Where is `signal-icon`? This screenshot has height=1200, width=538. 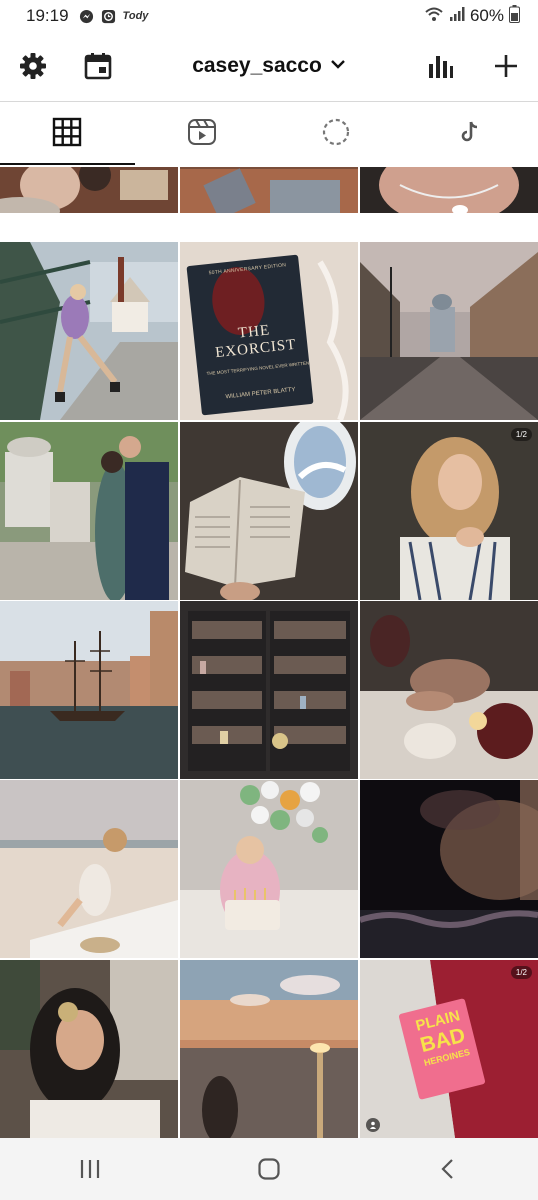
signal-icon is located at coordinates (457, 16).